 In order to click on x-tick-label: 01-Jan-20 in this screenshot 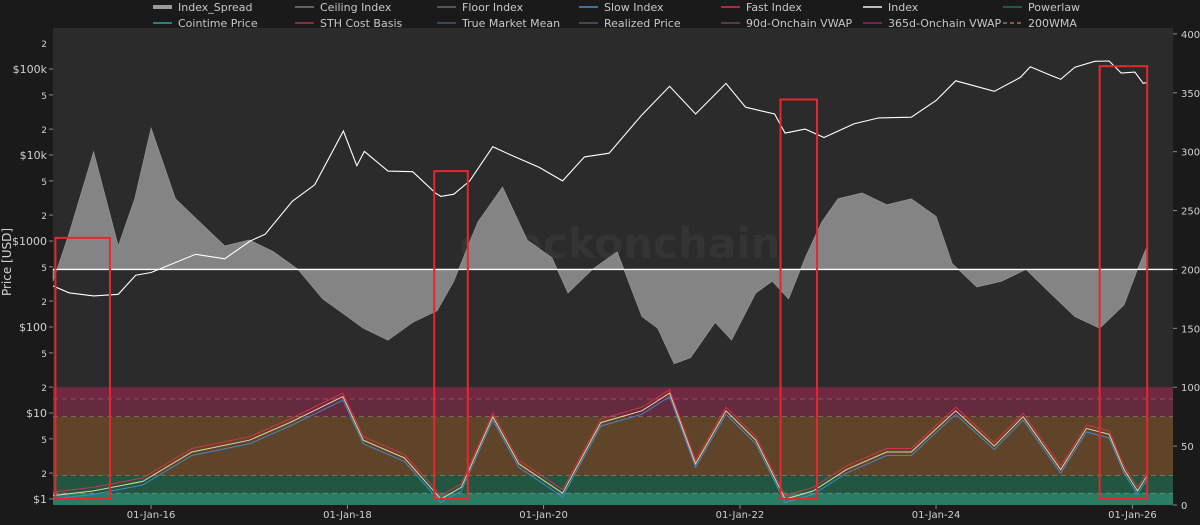, I will do `click(543, 515)`.